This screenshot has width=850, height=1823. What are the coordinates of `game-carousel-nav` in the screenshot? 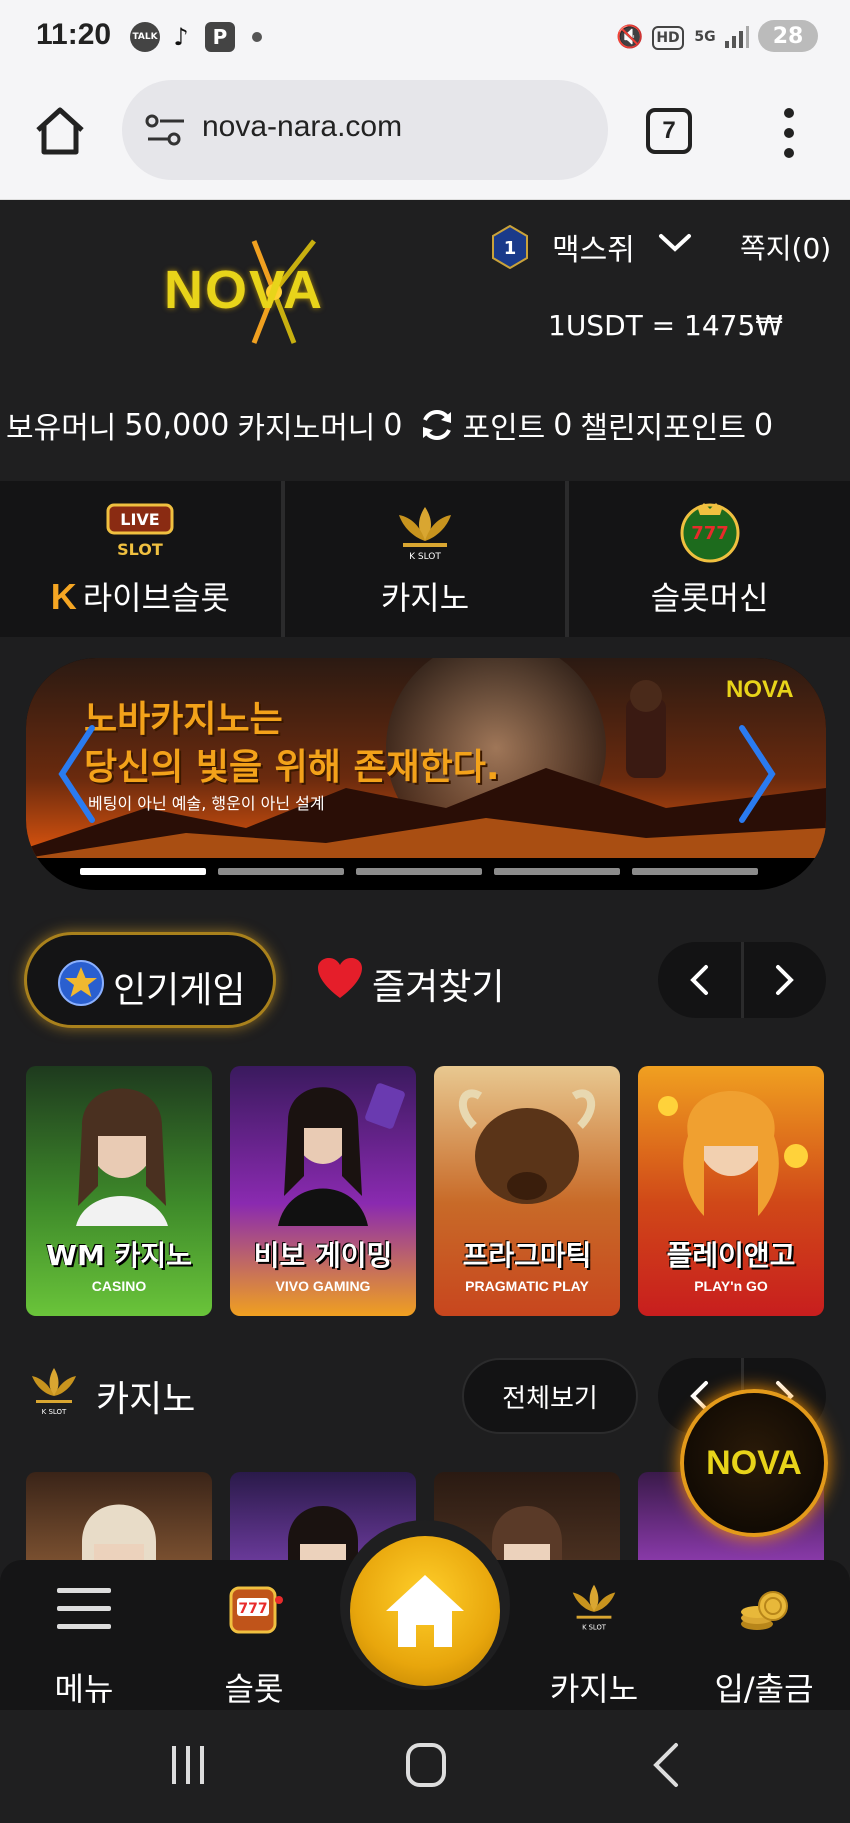 It's located at (742, 980).